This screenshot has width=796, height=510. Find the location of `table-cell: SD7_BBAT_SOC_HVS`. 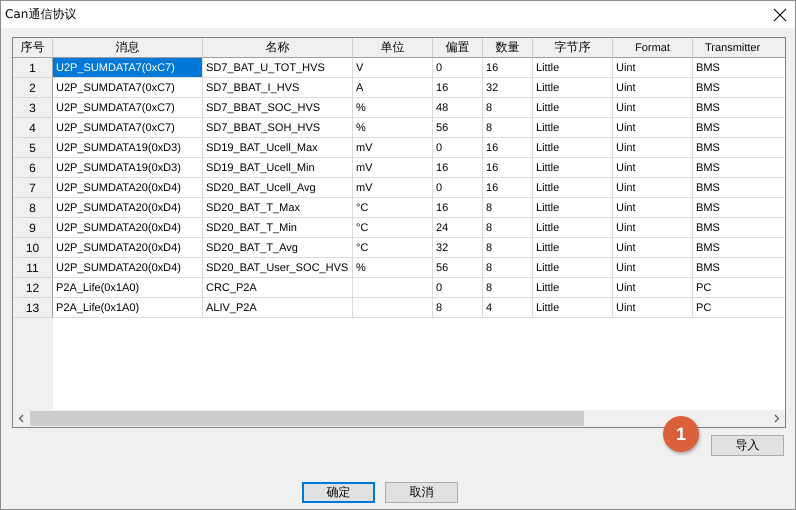

table-cell: SD7_BBAT_SOC_HVS is located at coordinates (278, 108).